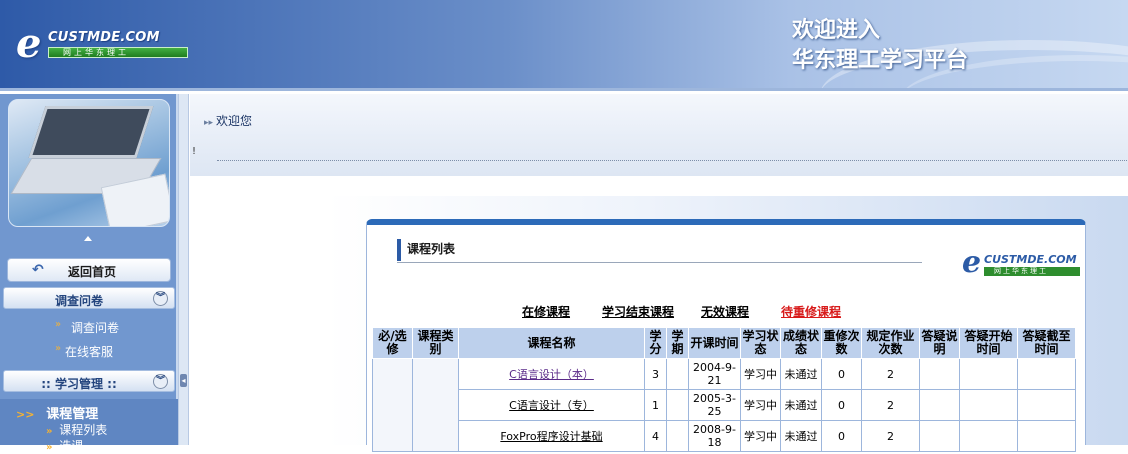 The width and height of the screenshot is (1128, 454). I want to click on sidebar-splitter: ◂, so click(183, 269).